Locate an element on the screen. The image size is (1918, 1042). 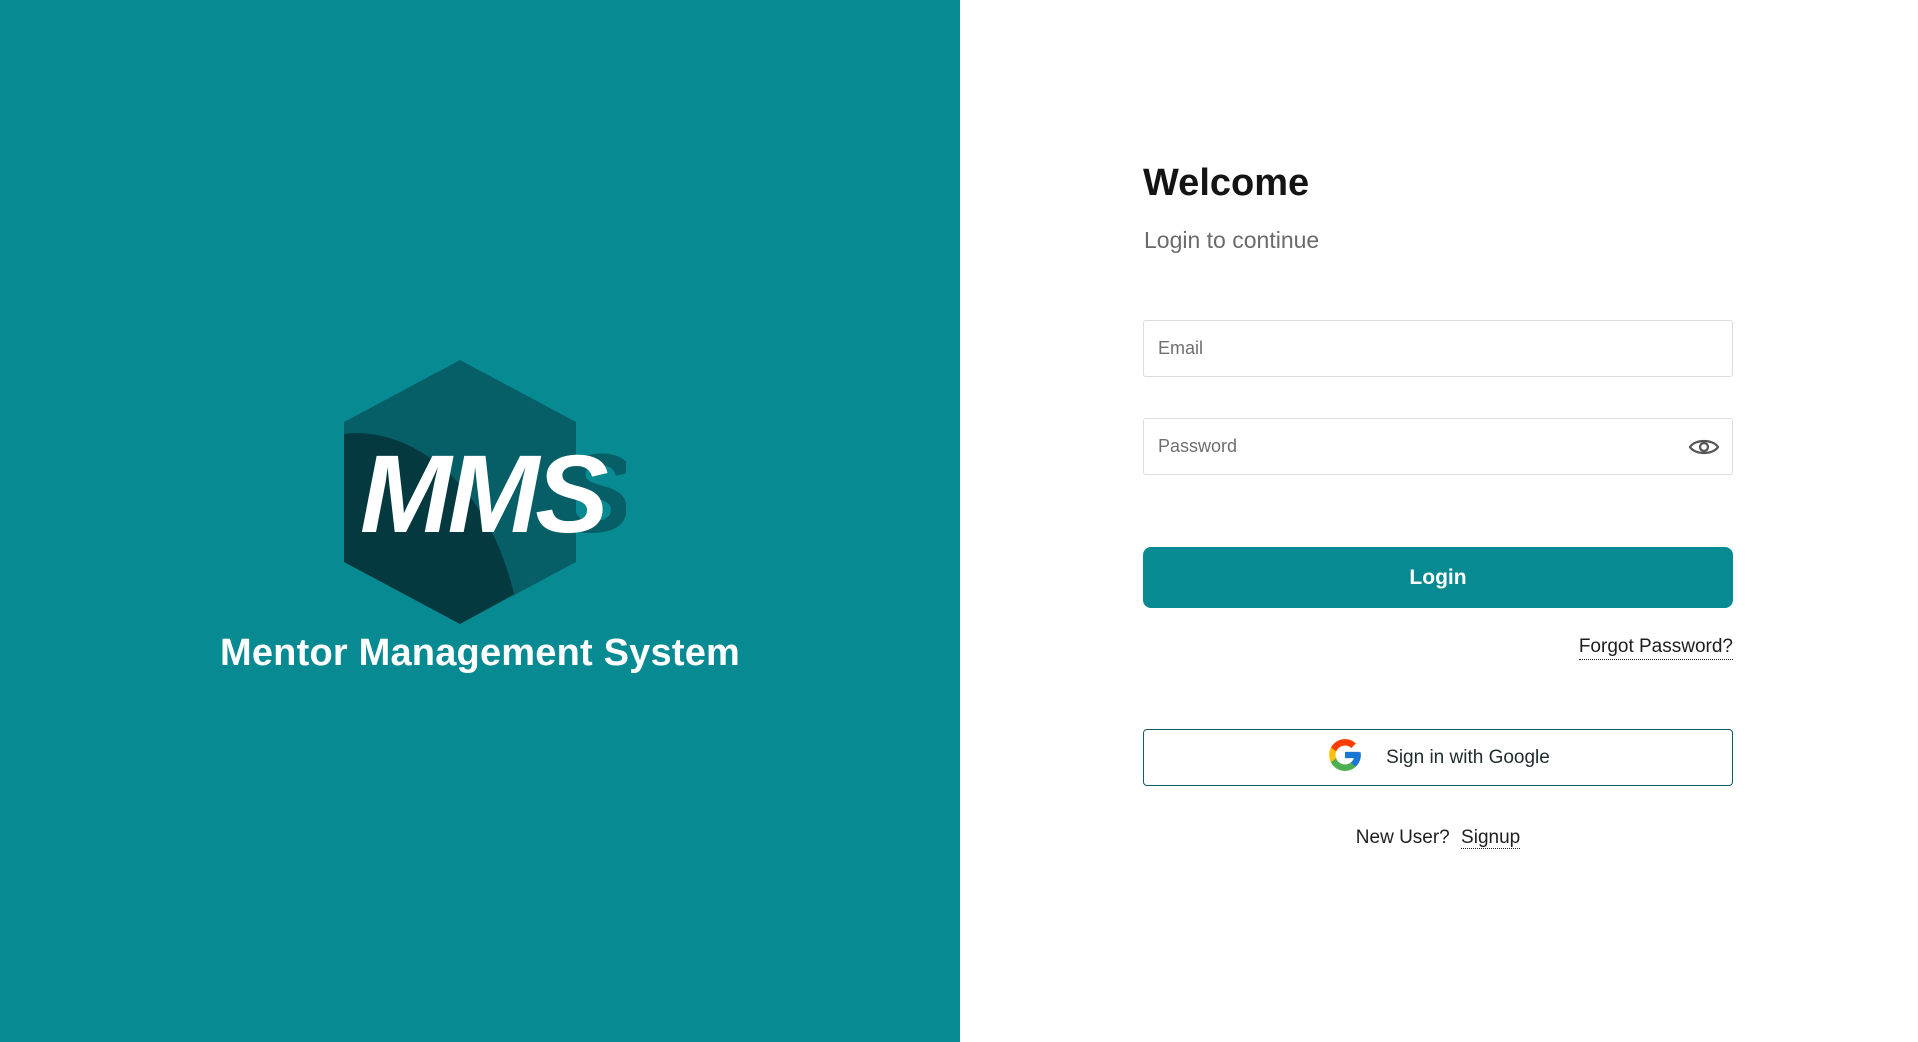
eye-icon is located at coordinates (1704, 447).